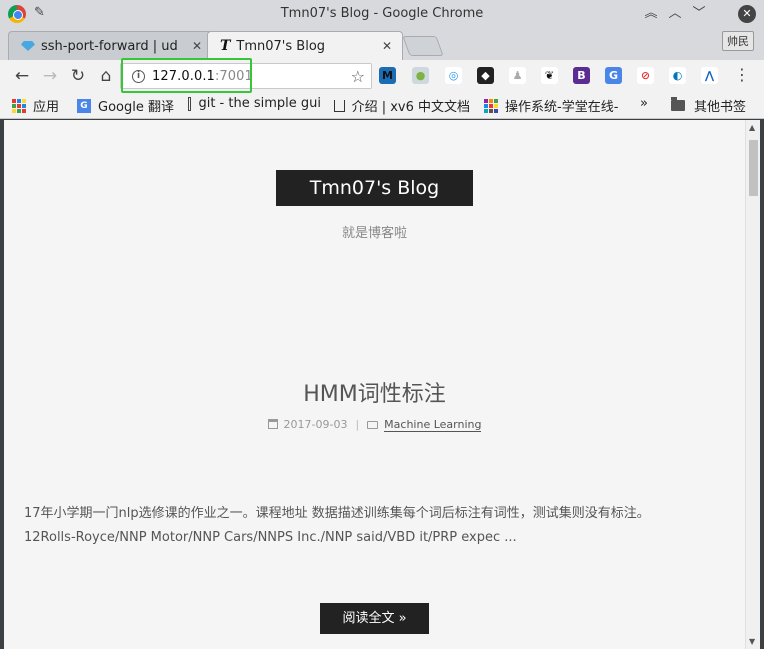  I want to click on reload-button: ↻, so click(78, 76).